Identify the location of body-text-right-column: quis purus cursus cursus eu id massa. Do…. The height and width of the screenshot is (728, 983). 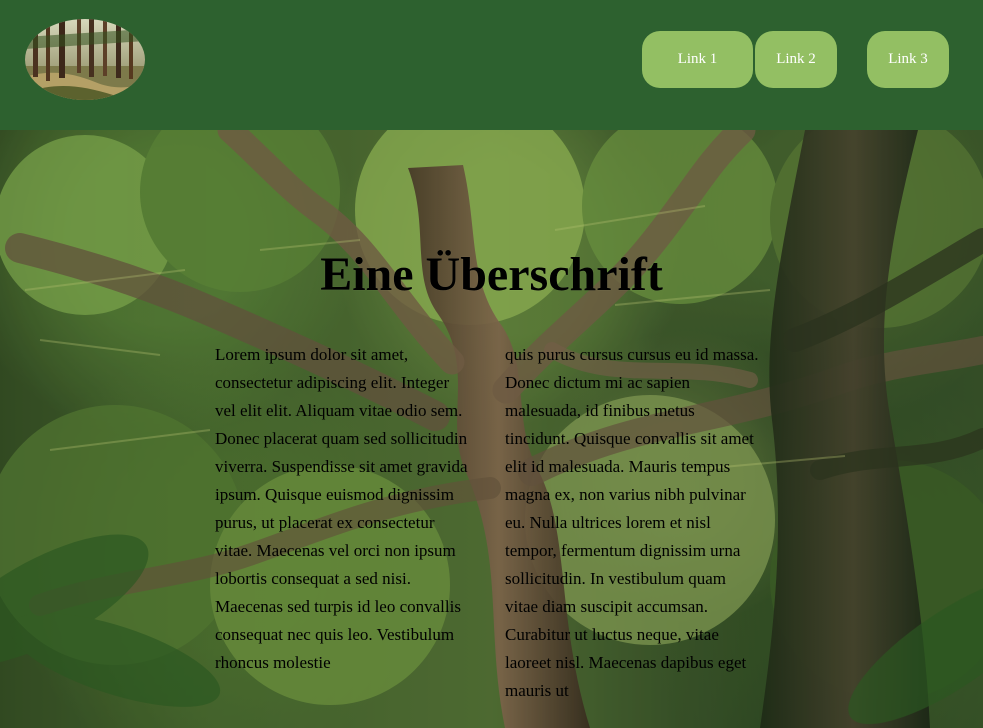
(632, 522).